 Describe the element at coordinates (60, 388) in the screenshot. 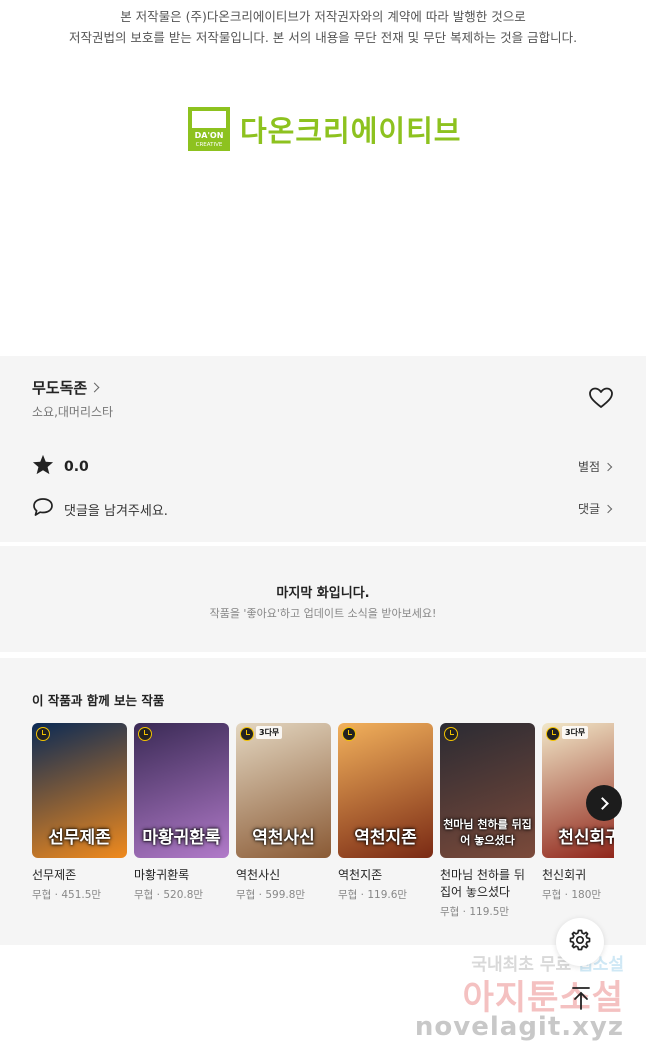

I see `work-title: 무도독존` at that location.